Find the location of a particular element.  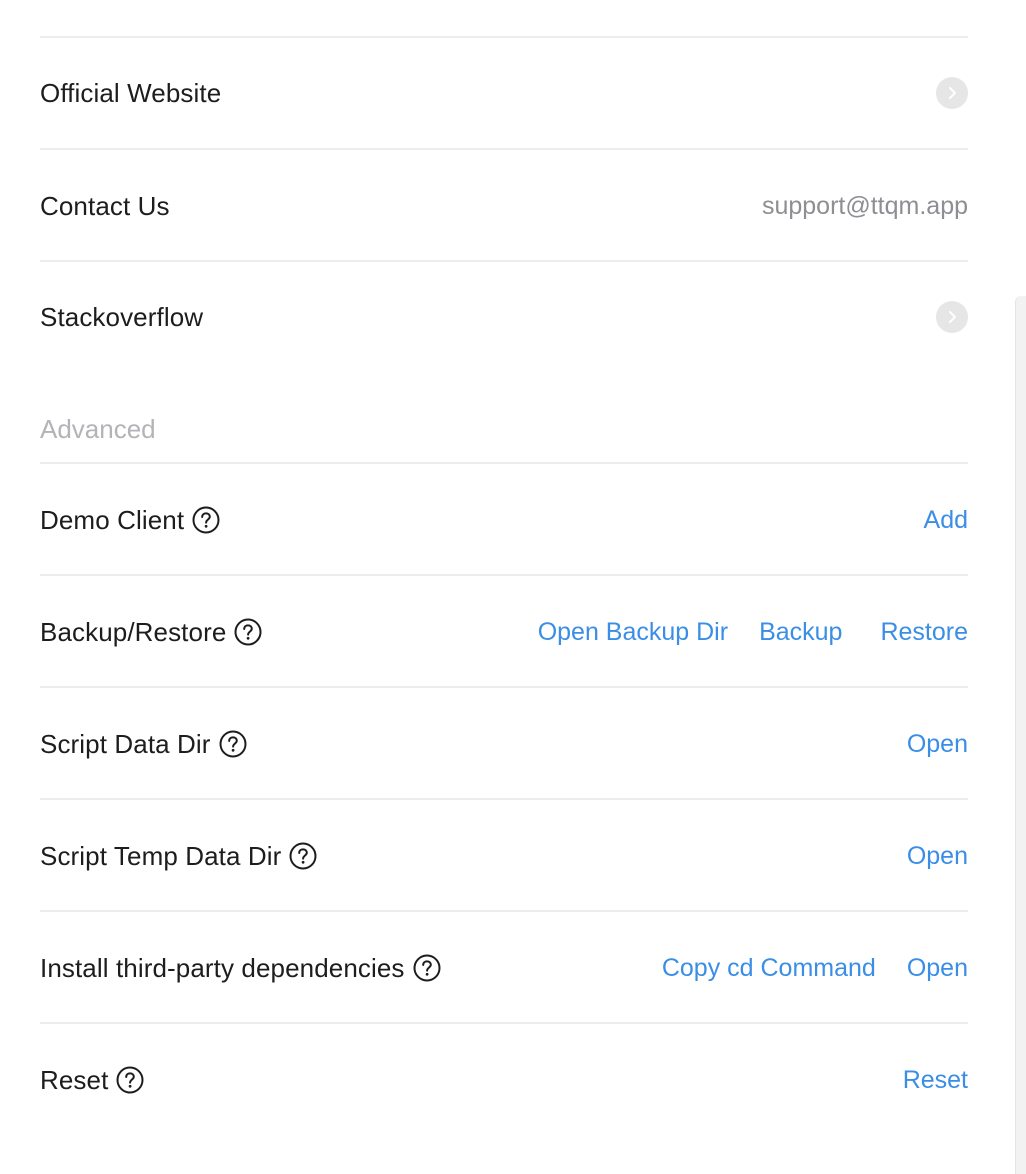

backup-restore-label: Backup/Restore is located at coordinates (133, 632).